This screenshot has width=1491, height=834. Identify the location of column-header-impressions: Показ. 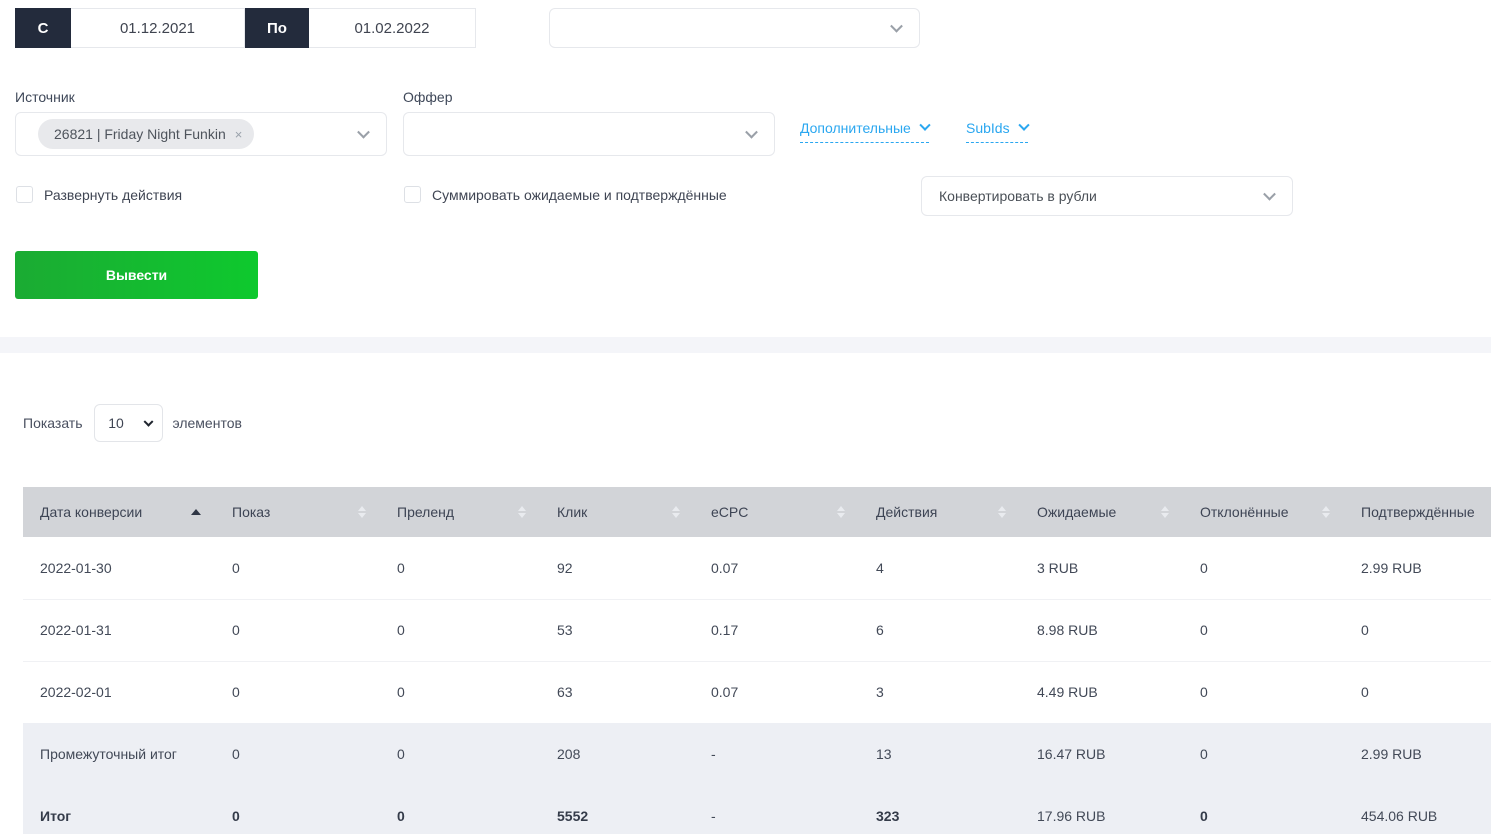
(297, 512).